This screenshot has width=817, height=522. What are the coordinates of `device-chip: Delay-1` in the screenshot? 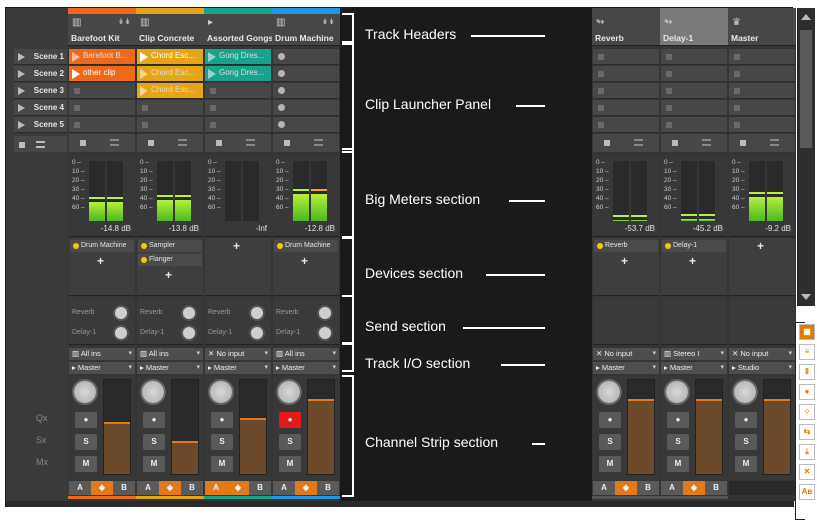 It's located at (694, 246).